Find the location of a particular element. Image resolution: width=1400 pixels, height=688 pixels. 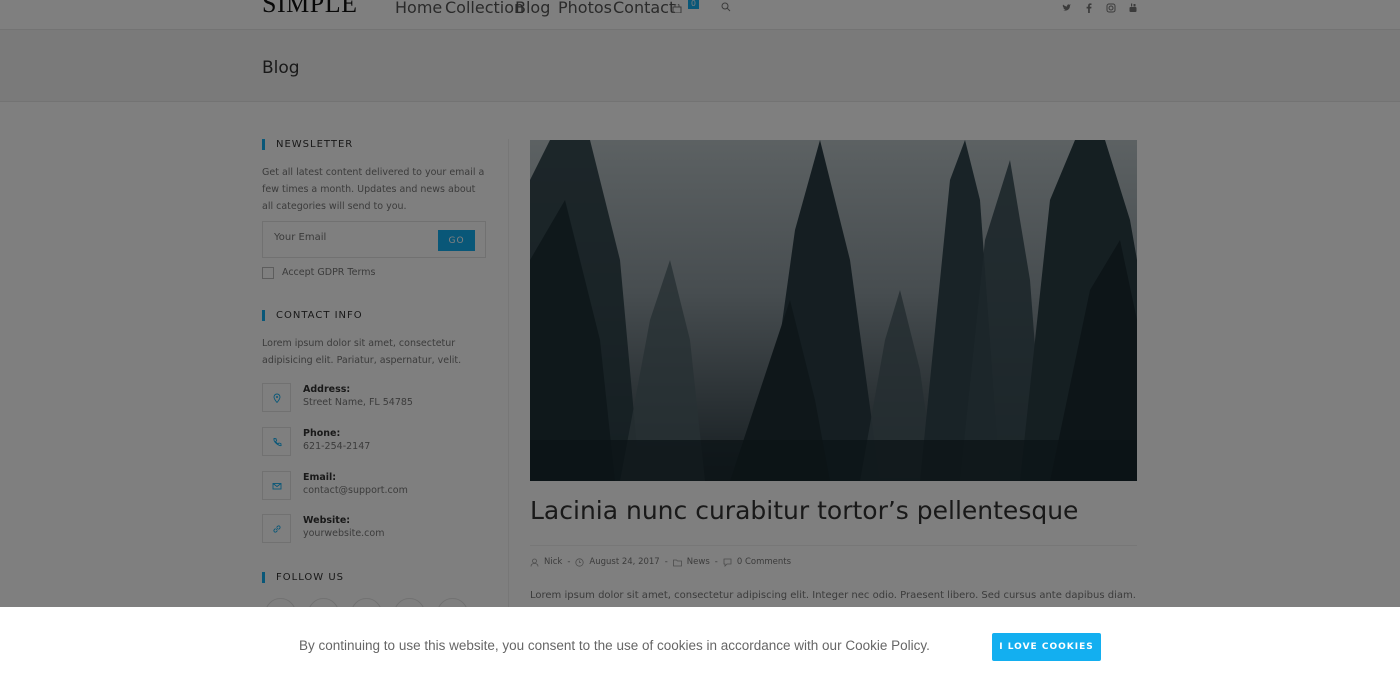

accept-cookies-button: I LOVE COOKIES is located at coordinates (1046, 647).